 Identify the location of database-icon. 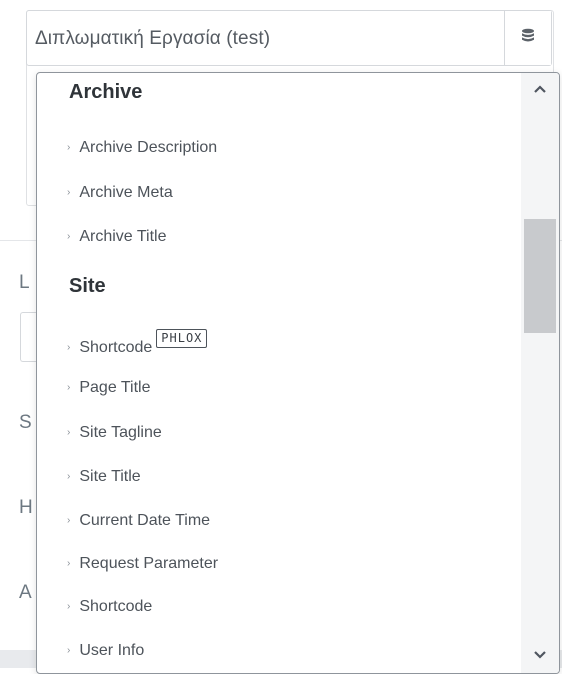
(528, 38).